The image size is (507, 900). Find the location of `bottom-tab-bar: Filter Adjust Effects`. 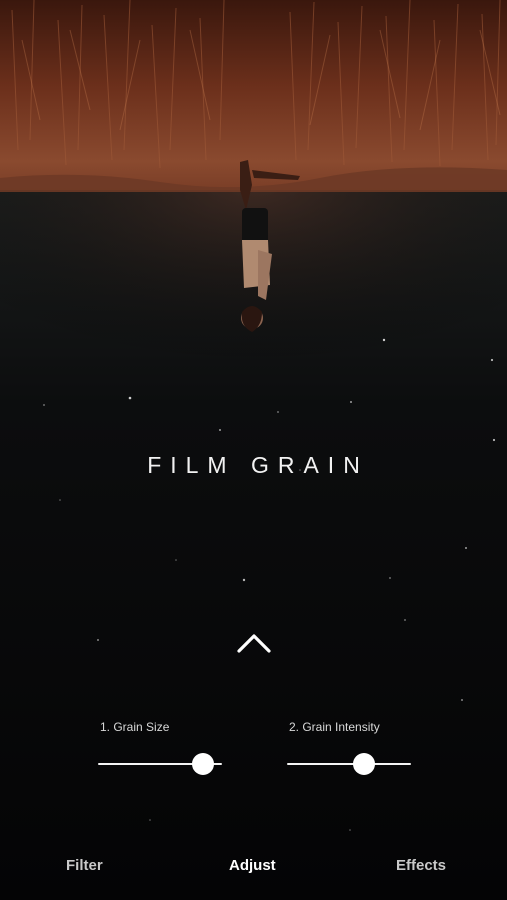

bottom-tab-bar: Filter Adjust Effects is located at coordinates (253, 867).